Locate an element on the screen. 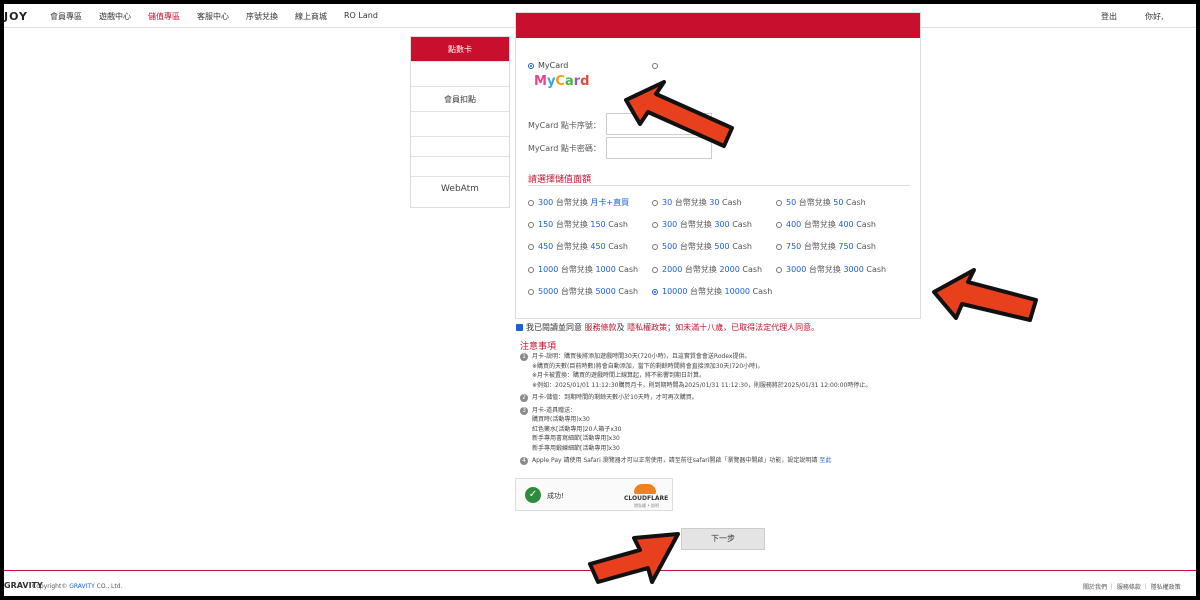 The height and width of the screenshot is (600, 1200). amount-option: 30 台幣兌換 30 Cash is located at coordinates (697, 202).